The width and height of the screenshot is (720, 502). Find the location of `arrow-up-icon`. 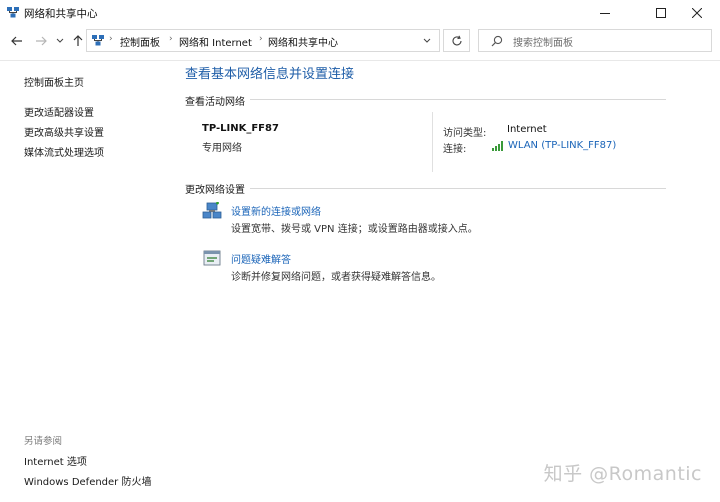

arrow-up-icon is located at coordinates (78, 40).